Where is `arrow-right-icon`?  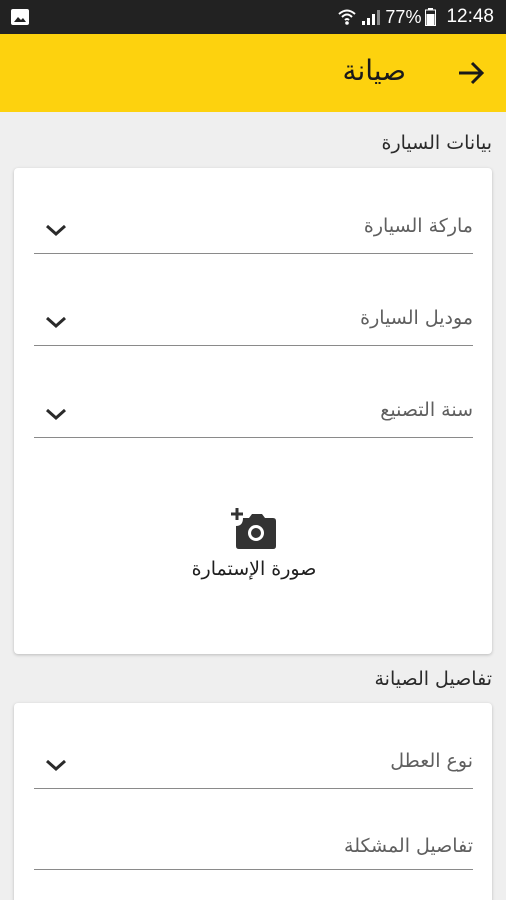 arrow-right-icon is located at coordinates (472, 73).